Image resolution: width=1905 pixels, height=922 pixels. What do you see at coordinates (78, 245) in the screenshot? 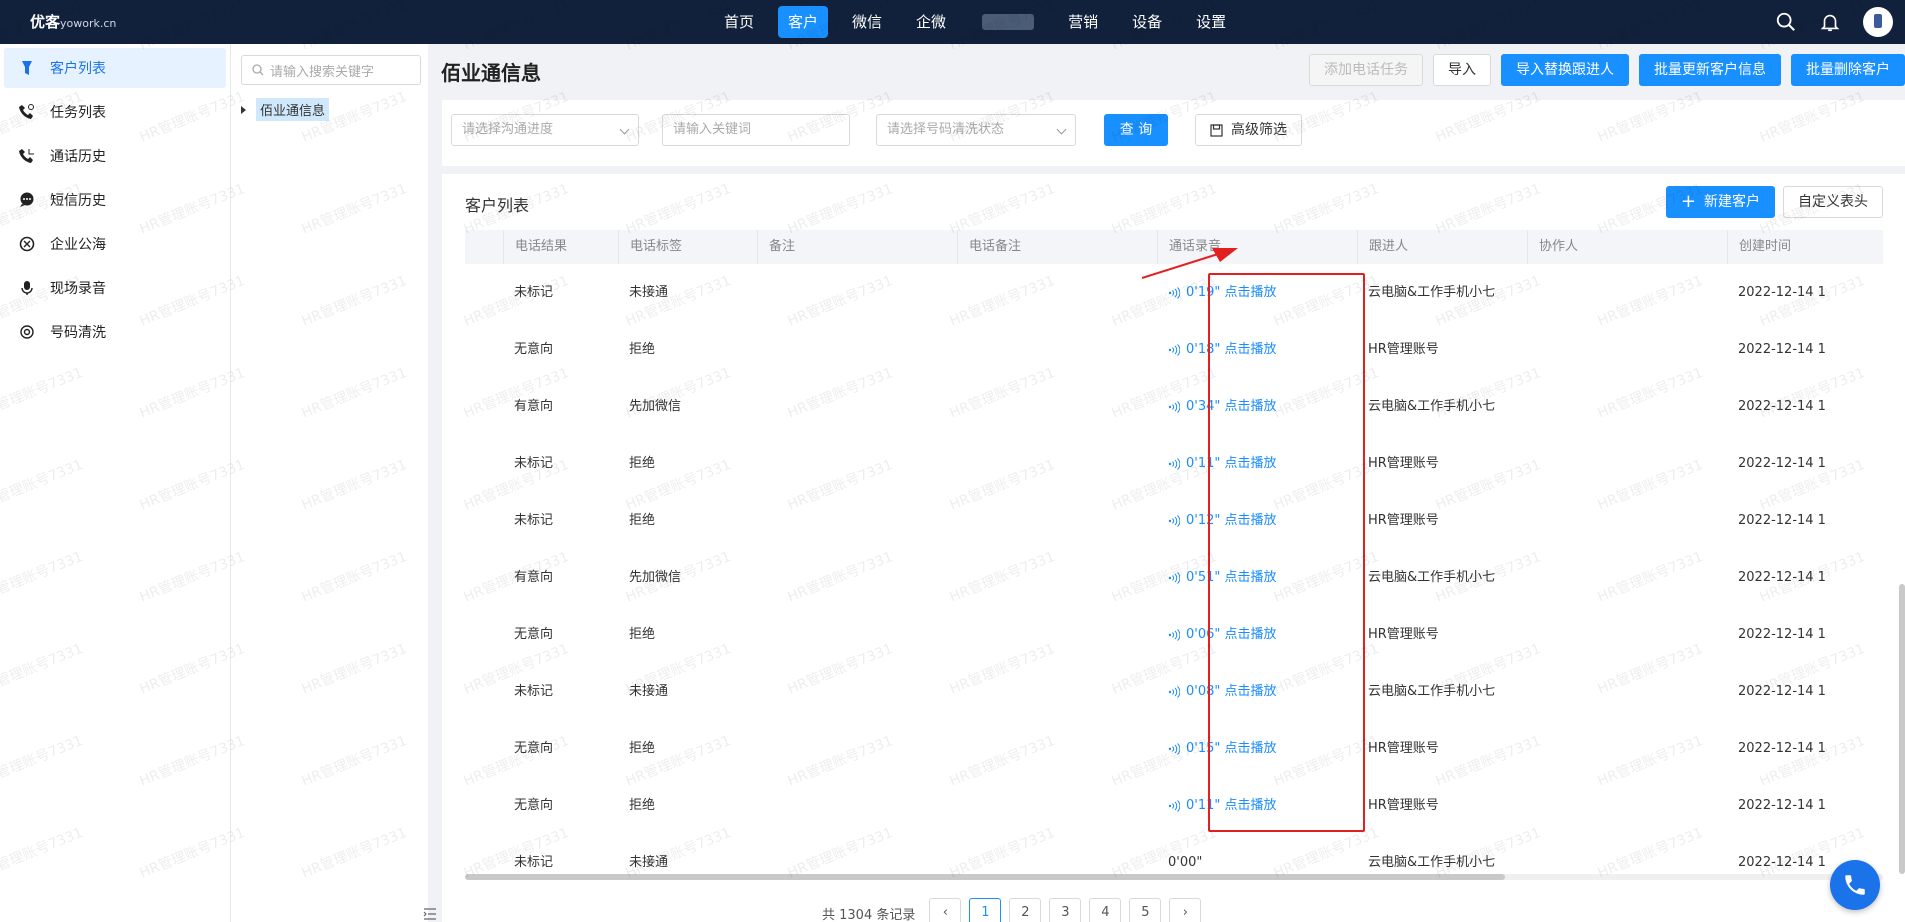
I see `sidebar-item-label: 企业公海` at bounding box center [78, 245].